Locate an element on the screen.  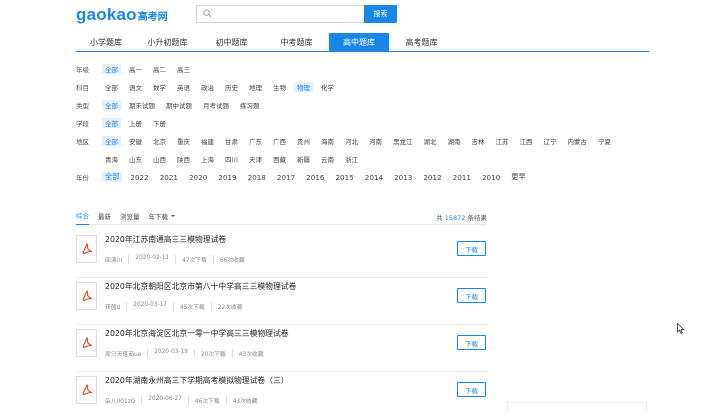
filter-option: 浙江 is located at coordinates (351, 159).